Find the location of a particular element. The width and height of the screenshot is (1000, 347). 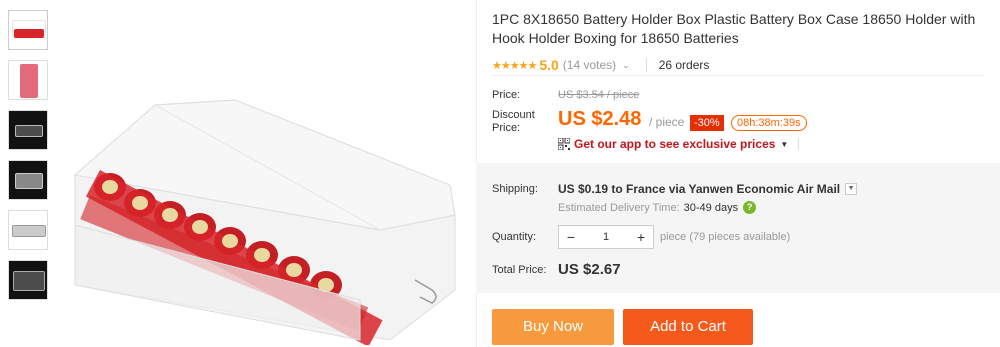

shipping-cost: US $0.19 is located at coordinates (583, 189).